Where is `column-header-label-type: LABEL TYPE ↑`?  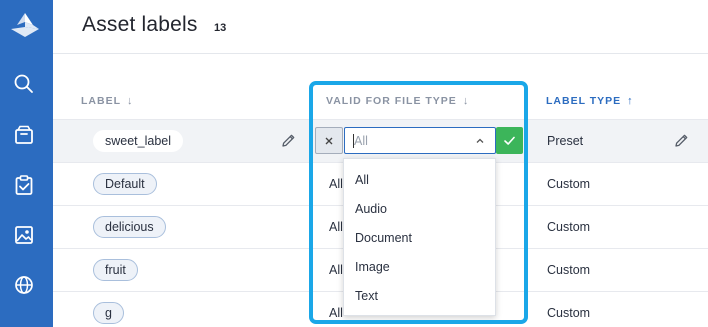
column-header-label-type: LABEL TYPE ↑ is located at coordinates (590, 101).